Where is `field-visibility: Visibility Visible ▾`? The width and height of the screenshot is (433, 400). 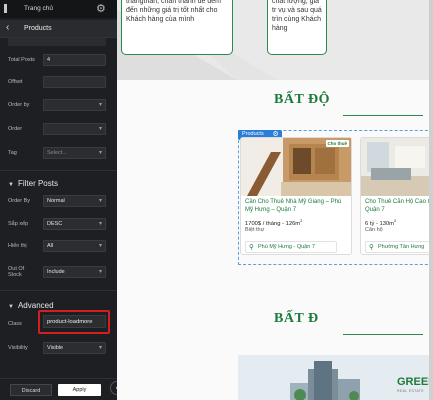
field-visibility: Visibility Visible ▾ is located at coordinates (58, 348).